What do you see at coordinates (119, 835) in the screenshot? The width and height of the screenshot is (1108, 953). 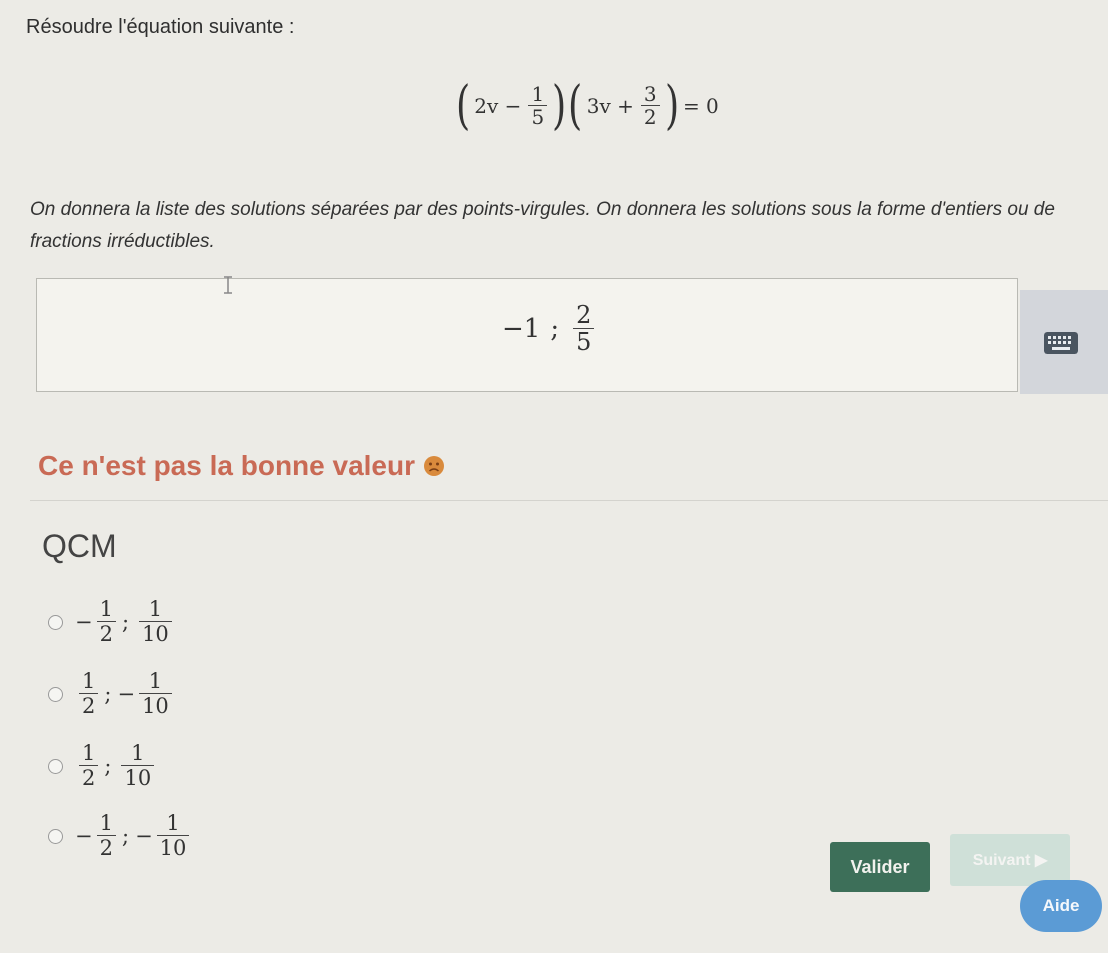 I see `qcm-option-4: − 1 2 ; − 1 10` at bounding box center [119, 835].